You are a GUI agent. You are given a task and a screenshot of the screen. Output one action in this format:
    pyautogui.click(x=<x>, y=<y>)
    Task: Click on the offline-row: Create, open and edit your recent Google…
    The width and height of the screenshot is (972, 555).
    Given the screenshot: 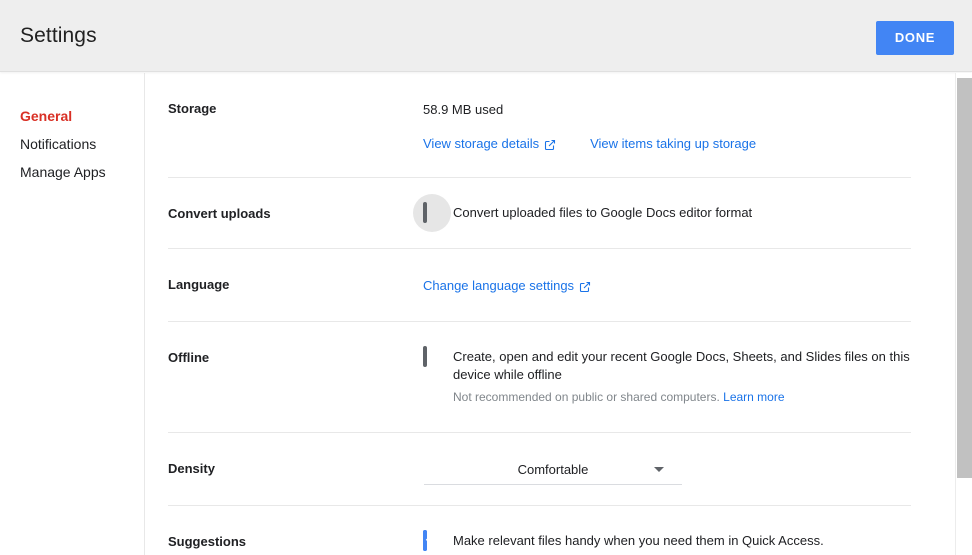 What is the action you would take?
    pyautogui.click(x=667, y=376)
    